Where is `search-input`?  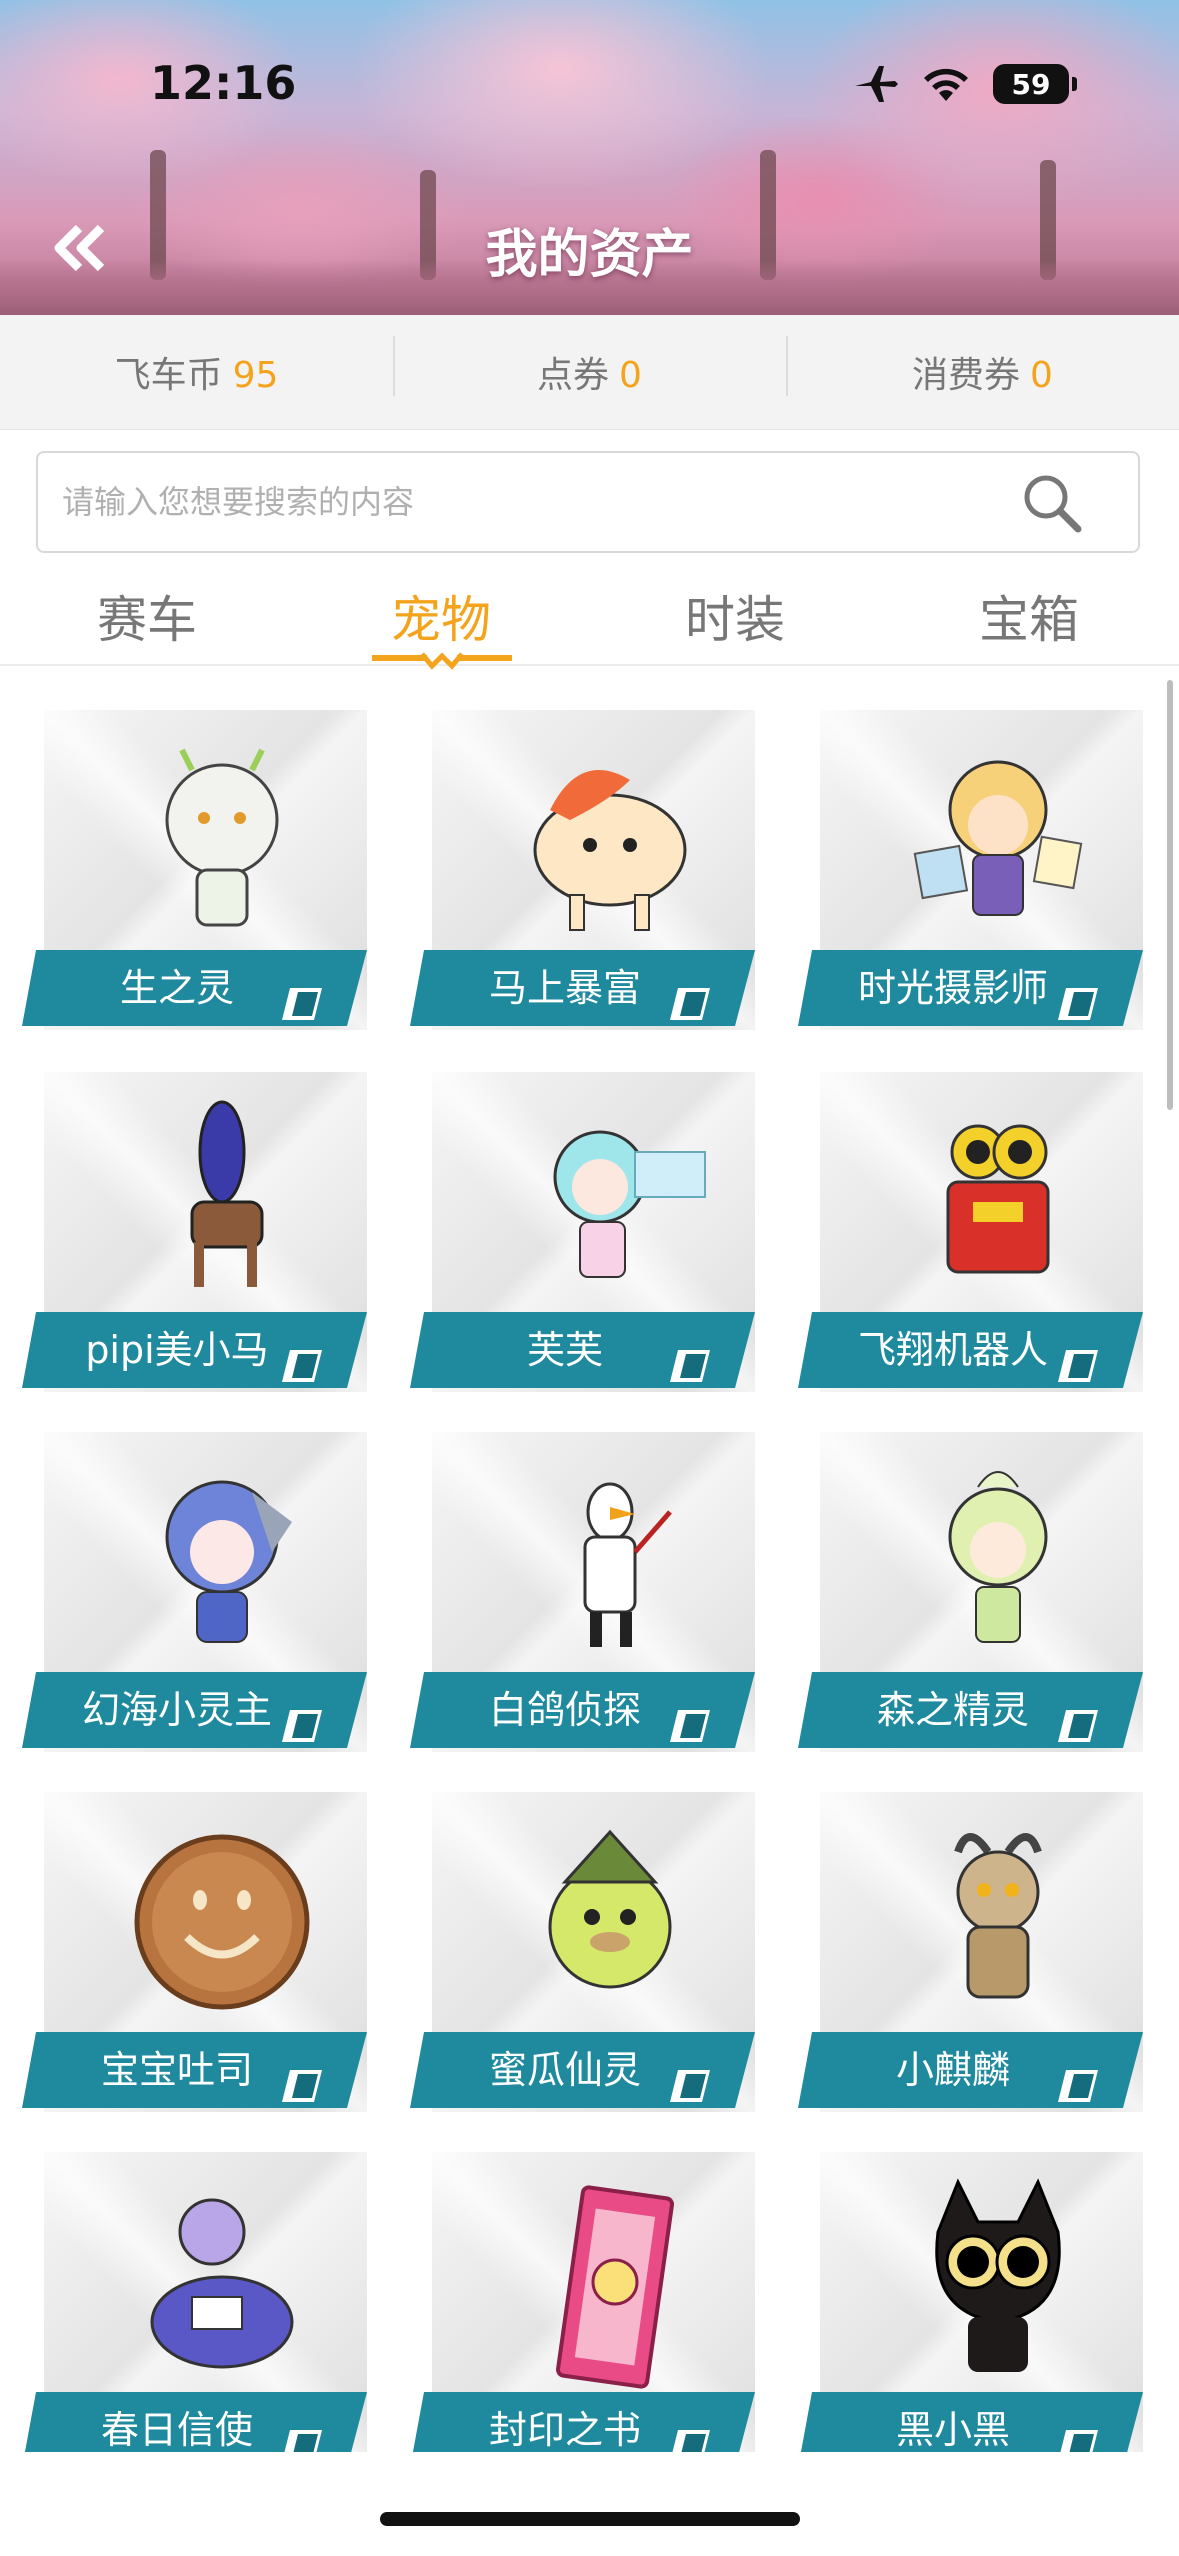
search-input is located at coordinates (512, 502).